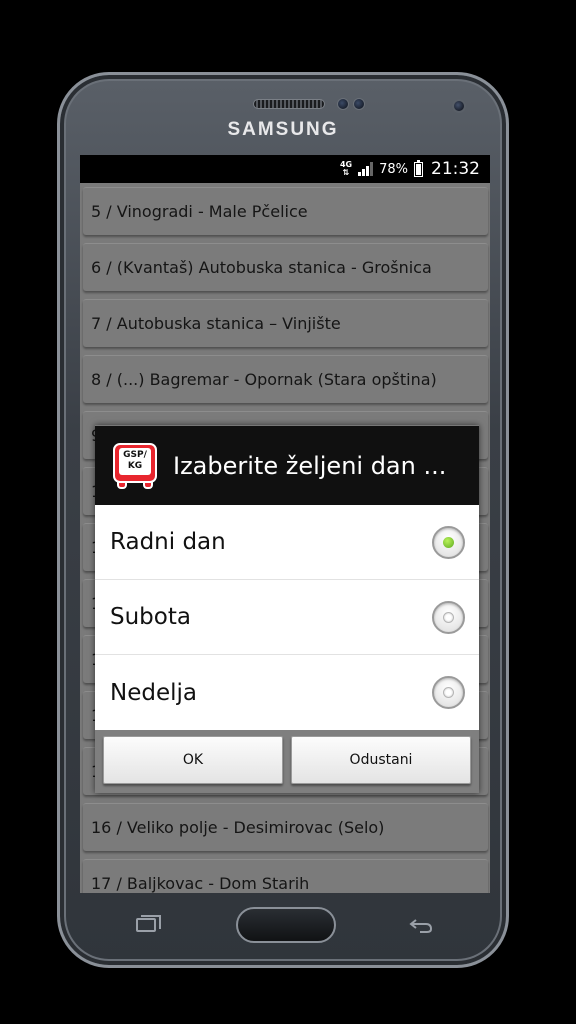  Describe the element at coordinates (455, 169) in the screenshot. I see `clock: 21:32` at that location.